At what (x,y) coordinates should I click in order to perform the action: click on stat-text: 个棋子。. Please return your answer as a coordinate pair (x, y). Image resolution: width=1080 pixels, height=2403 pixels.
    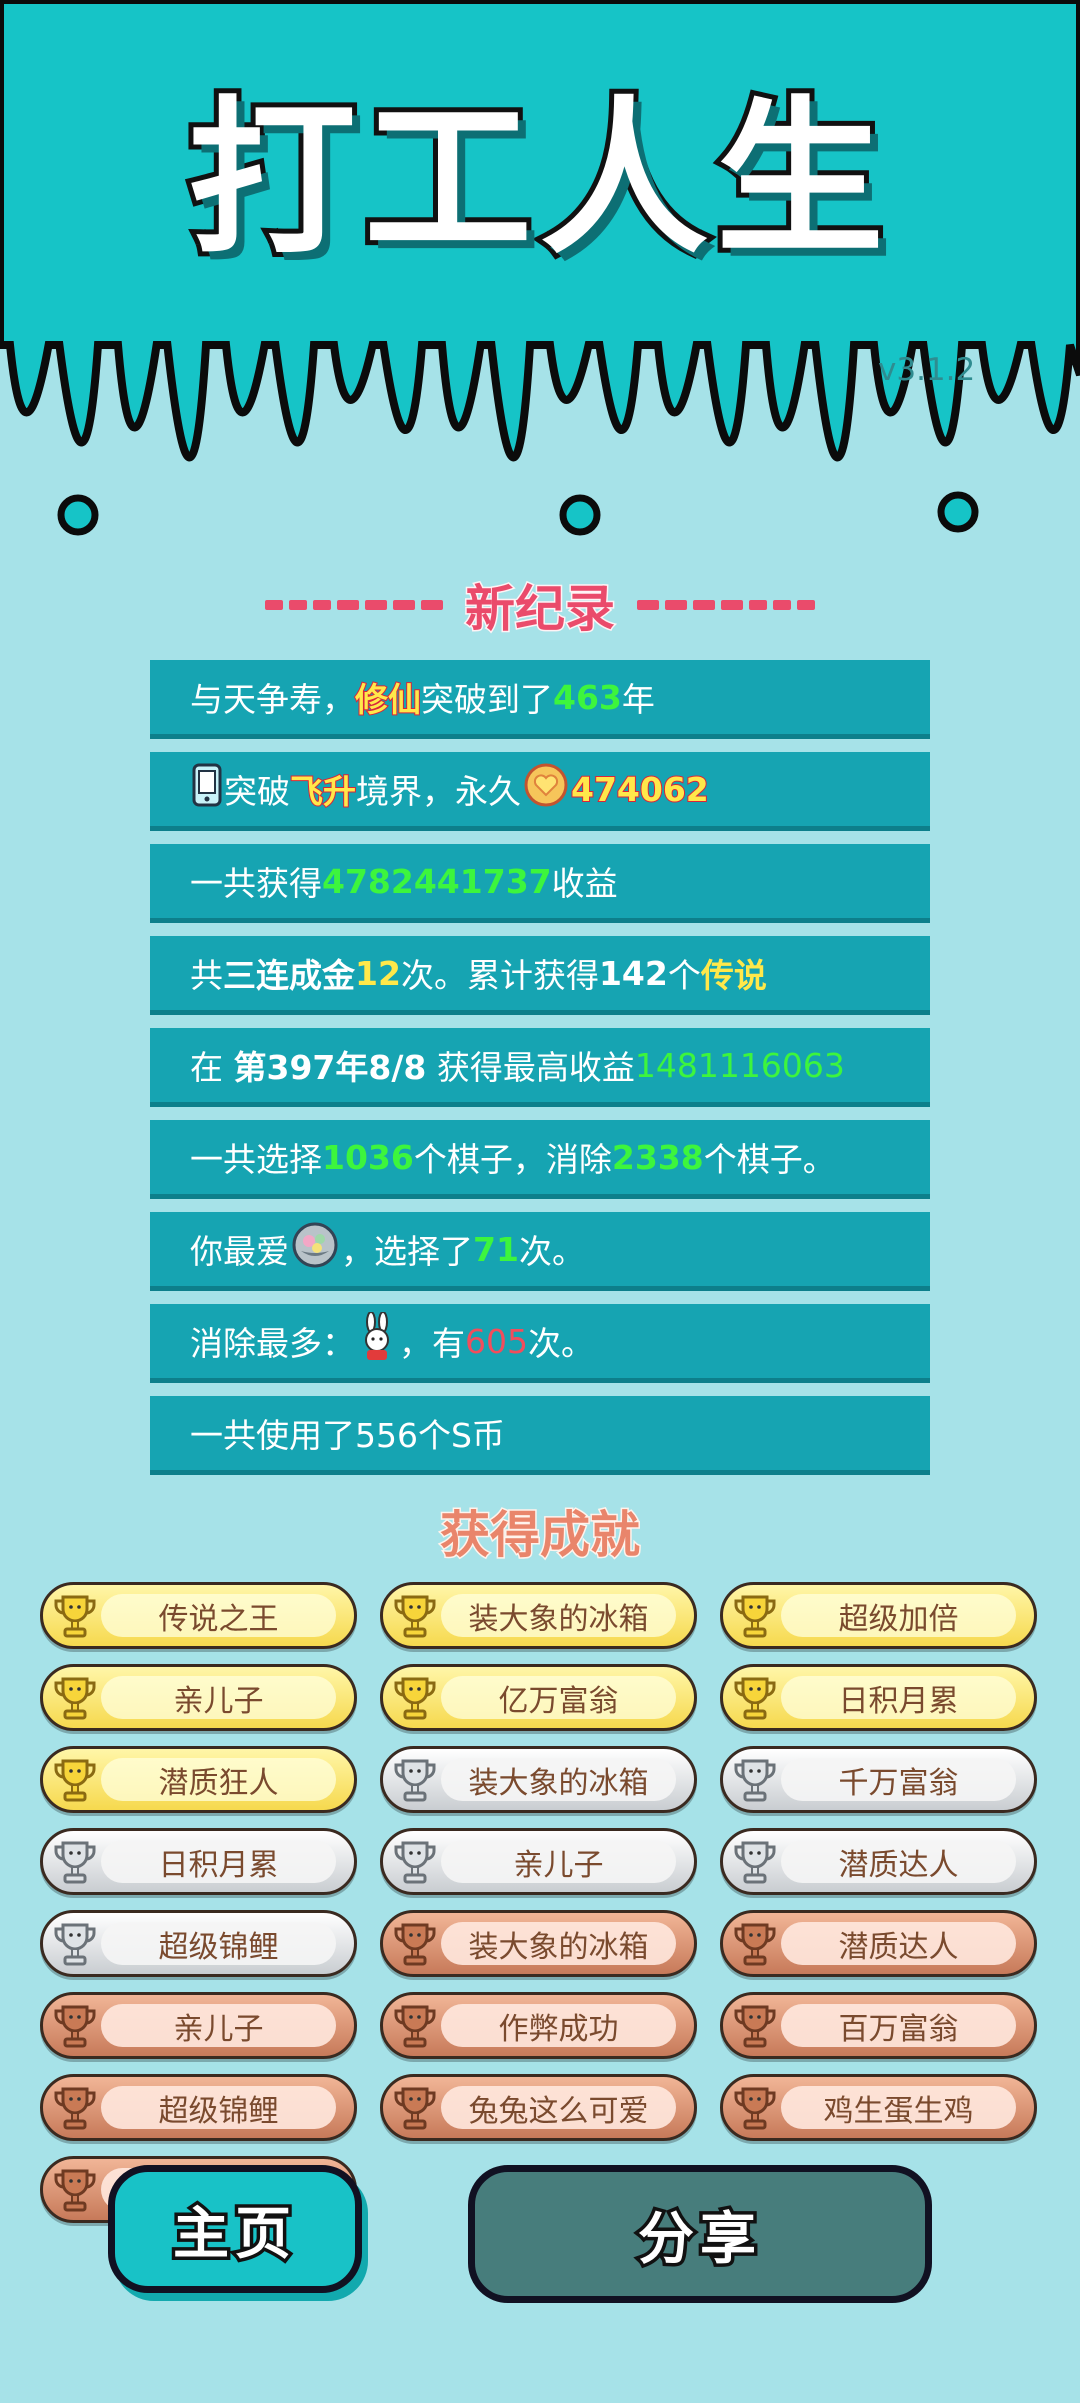
    Looking at the image, I should click on (769, 1159).